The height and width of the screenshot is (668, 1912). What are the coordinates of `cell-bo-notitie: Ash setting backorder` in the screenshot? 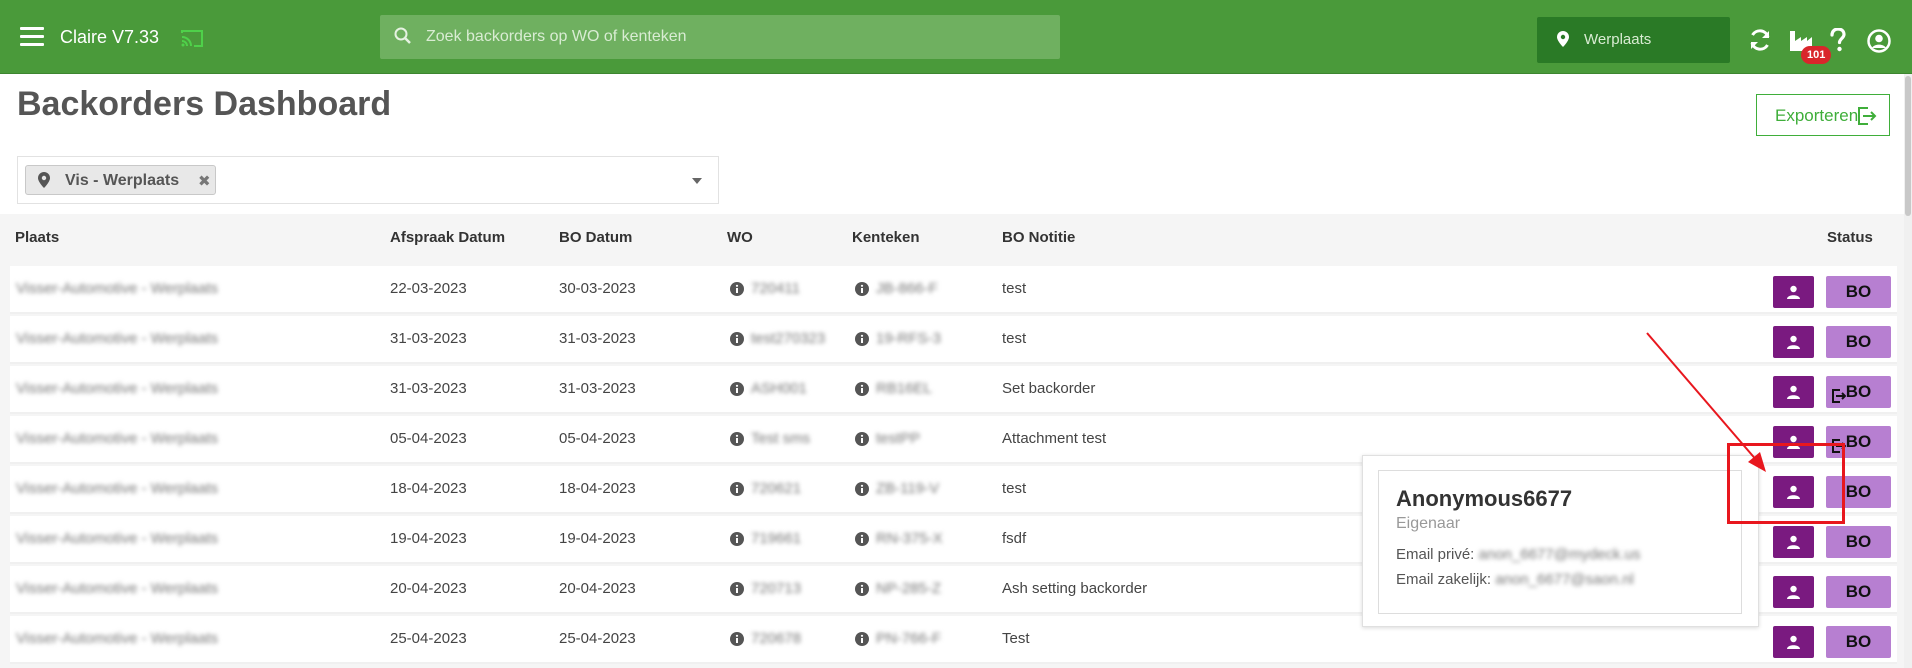 It's located at (1075, 588).